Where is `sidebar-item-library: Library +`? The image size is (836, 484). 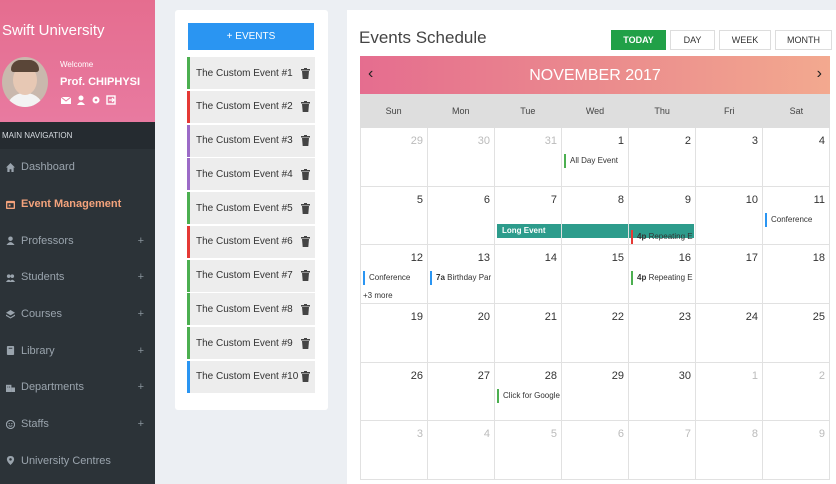
sidebar-item-library: Library + is located at coordinates (77, 350).